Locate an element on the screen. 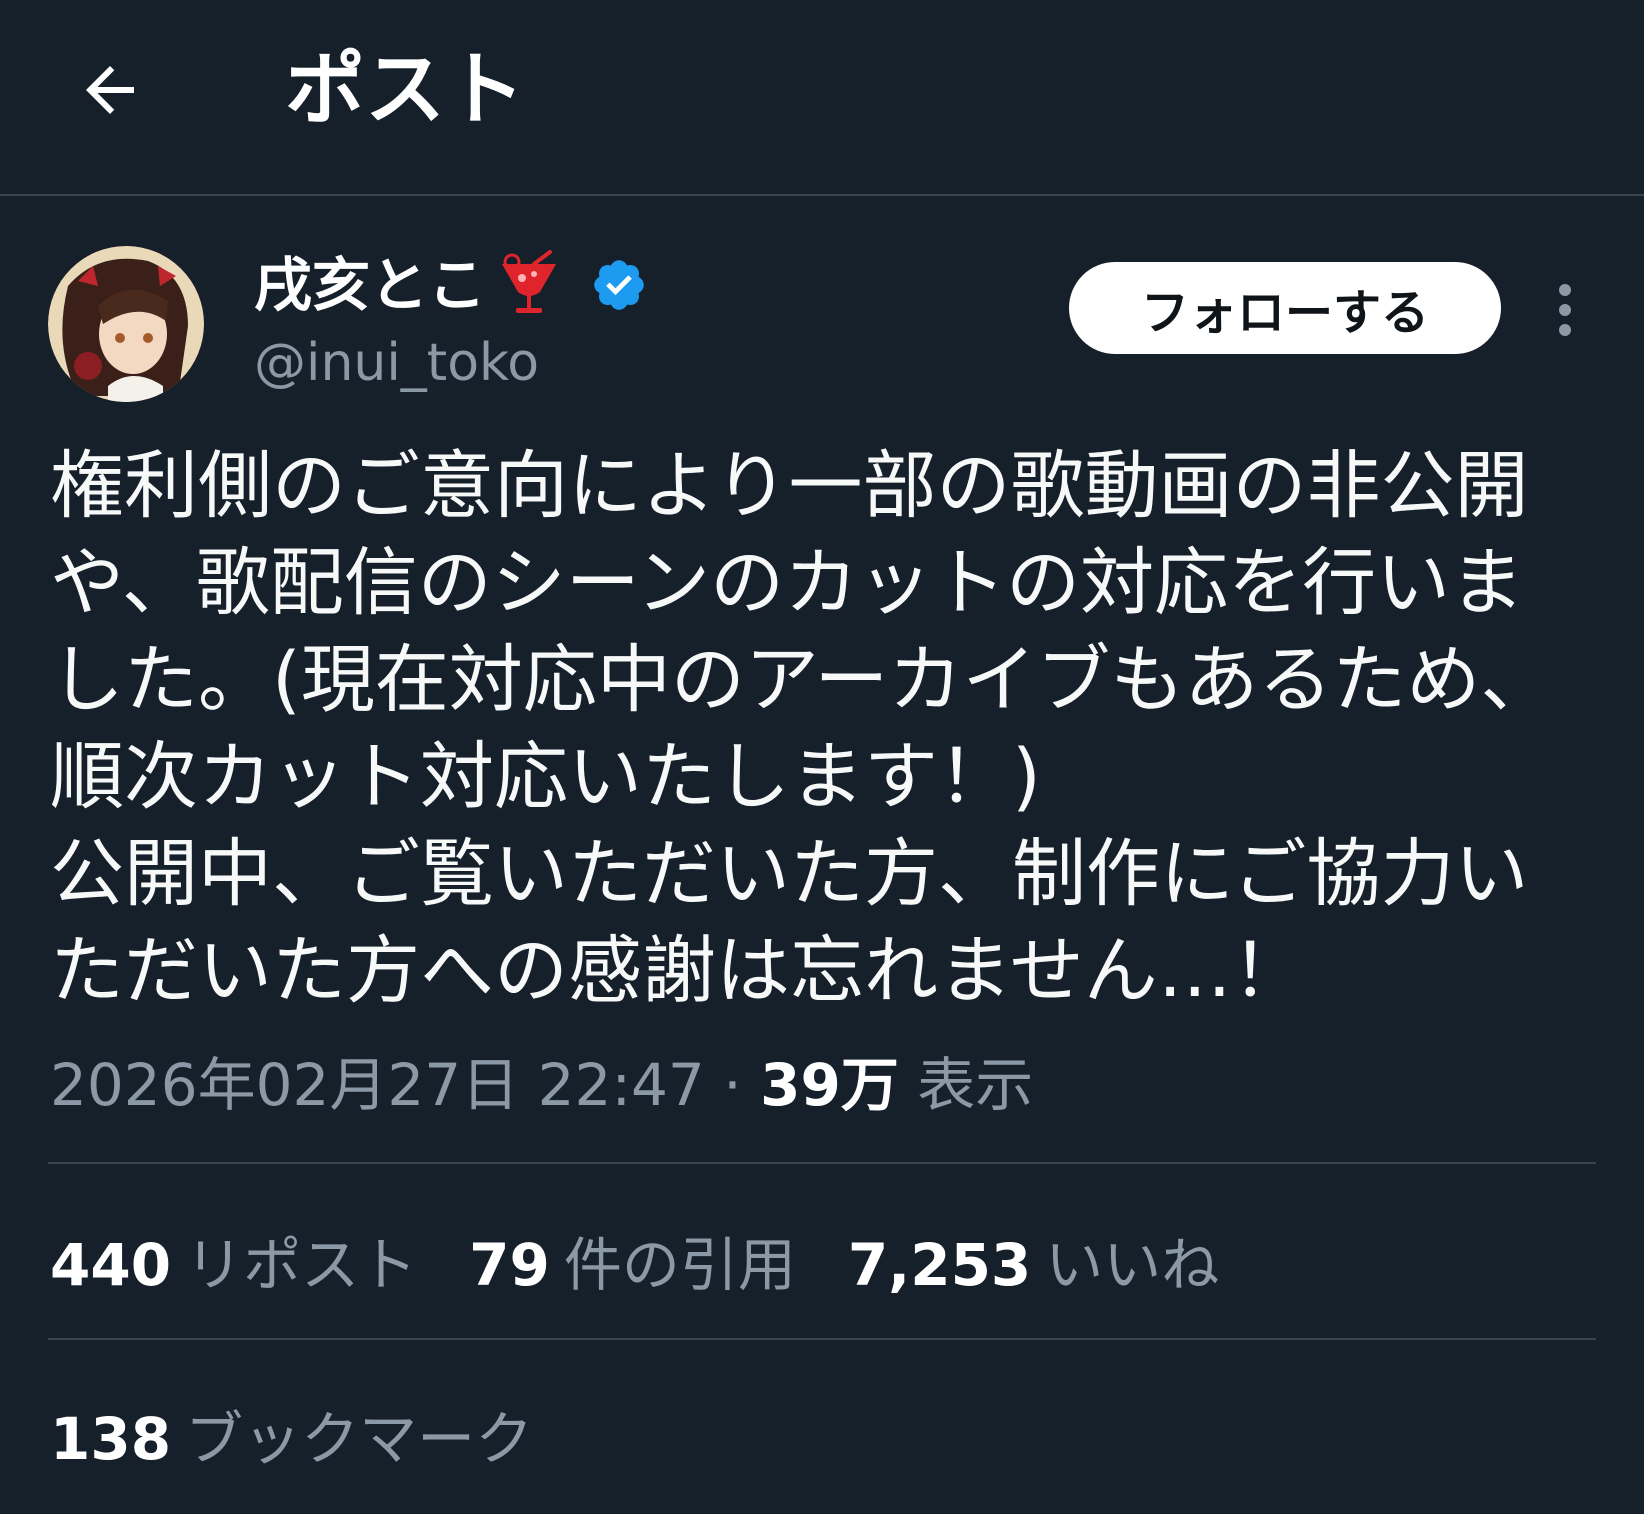 This screenshot has width=1644, height=1514. likes-count: 7,253 is located at coordinates (939, 1265).